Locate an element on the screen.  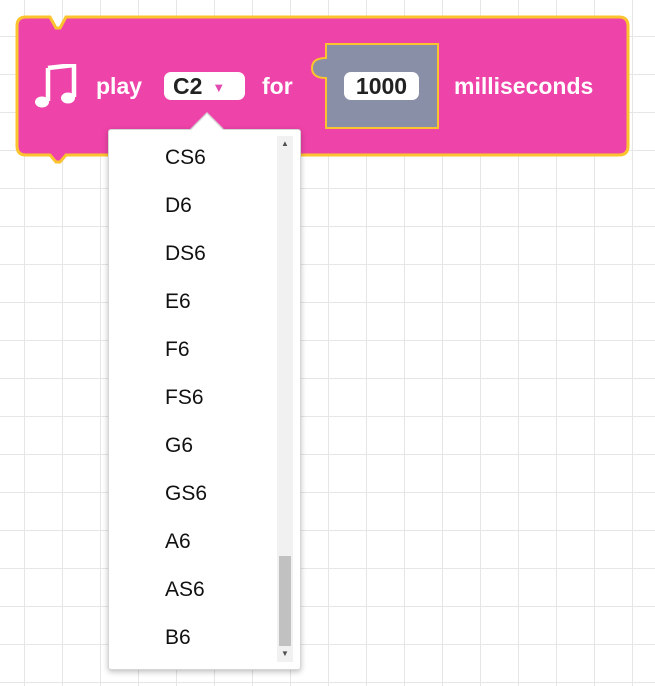
milliseconds-label: milliseconds is located at coordinates (524, 86).